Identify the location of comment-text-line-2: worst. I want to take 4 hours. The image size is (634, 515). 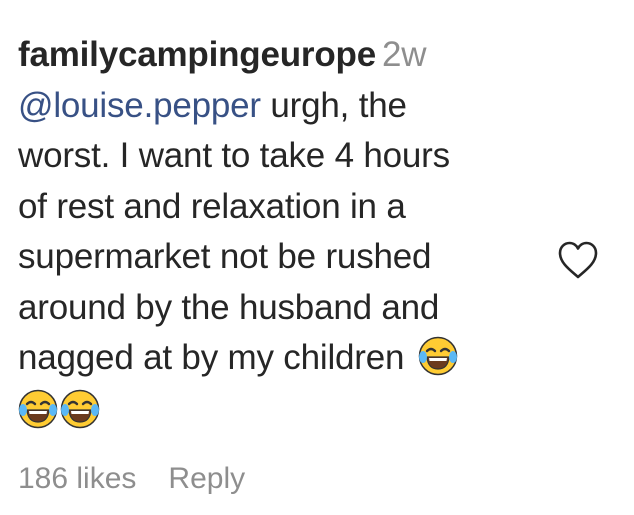
(234, 155).